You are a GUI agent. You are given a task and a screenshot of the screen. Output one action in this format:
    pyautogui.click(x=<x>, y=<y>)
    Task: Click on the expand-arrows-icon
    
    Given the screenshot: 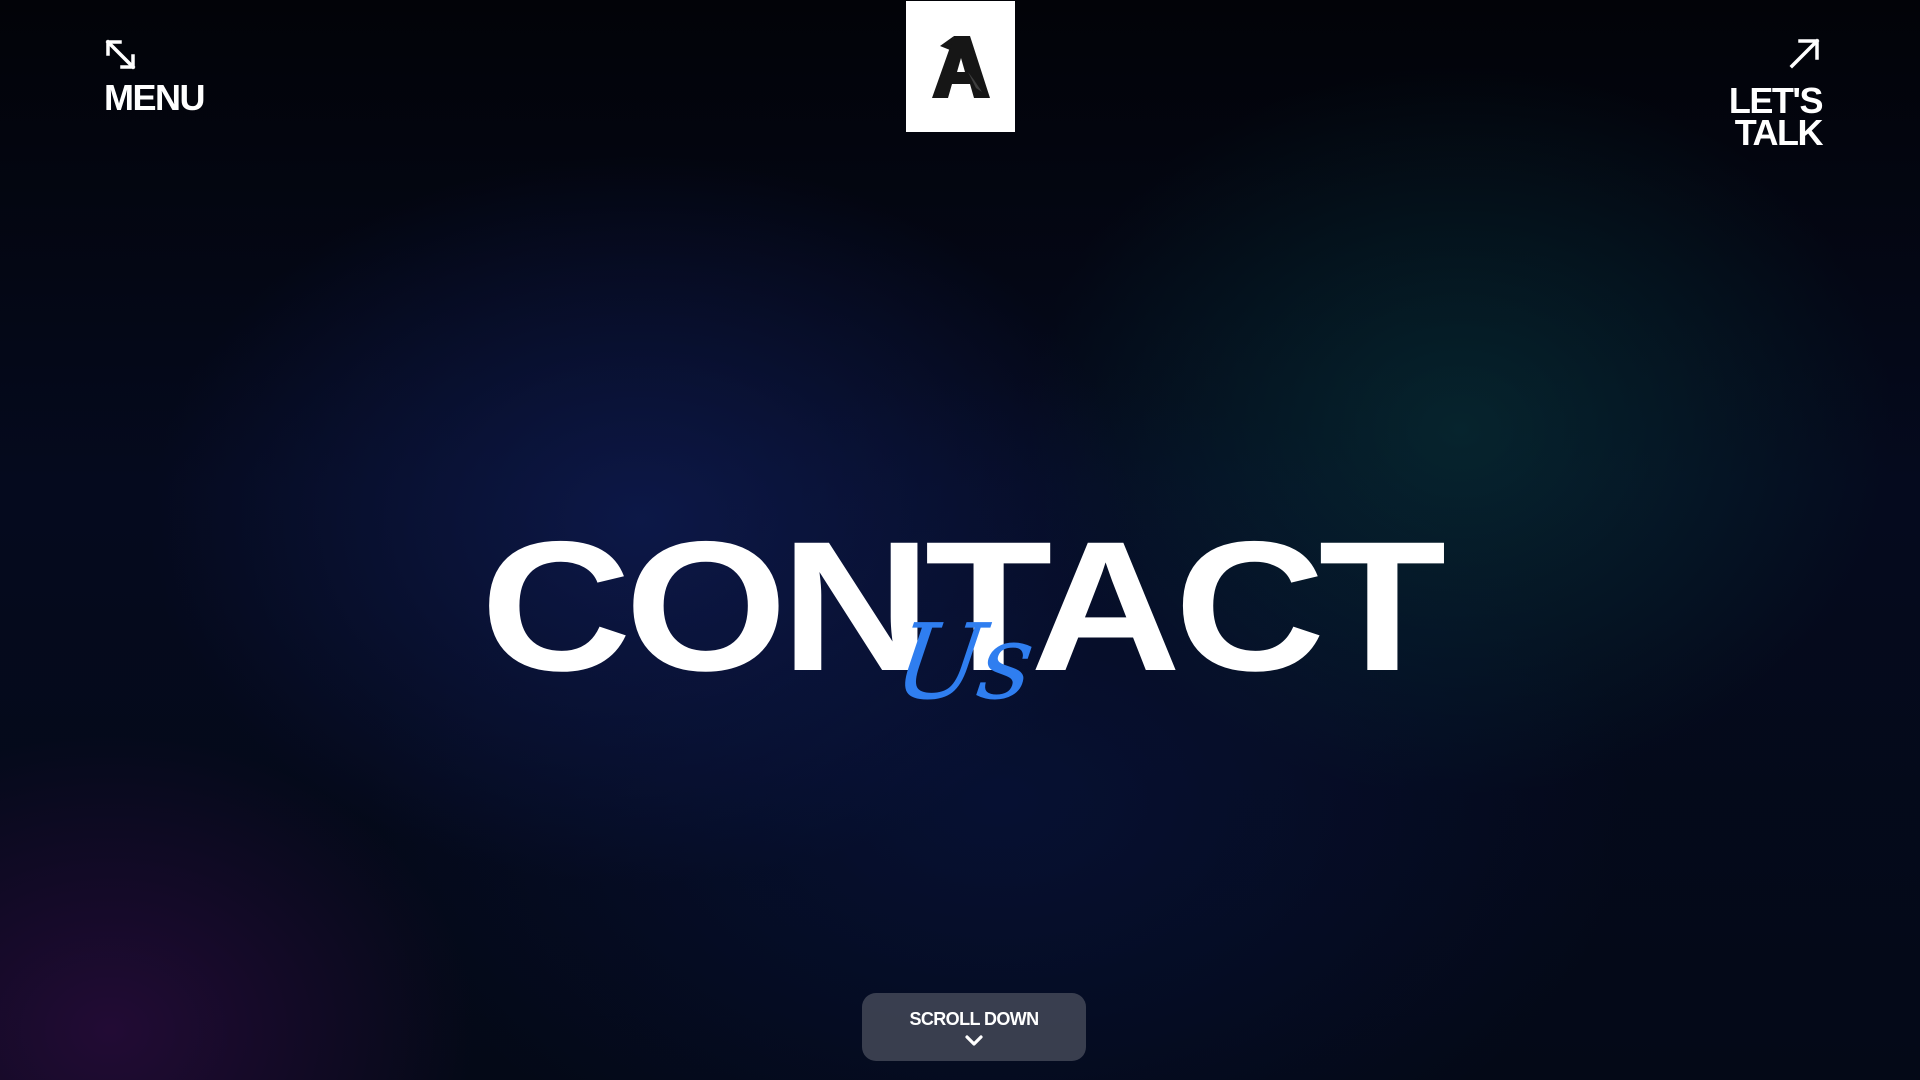 What is the action you would take?
    pyautogui.click(x=154, y=55)
    